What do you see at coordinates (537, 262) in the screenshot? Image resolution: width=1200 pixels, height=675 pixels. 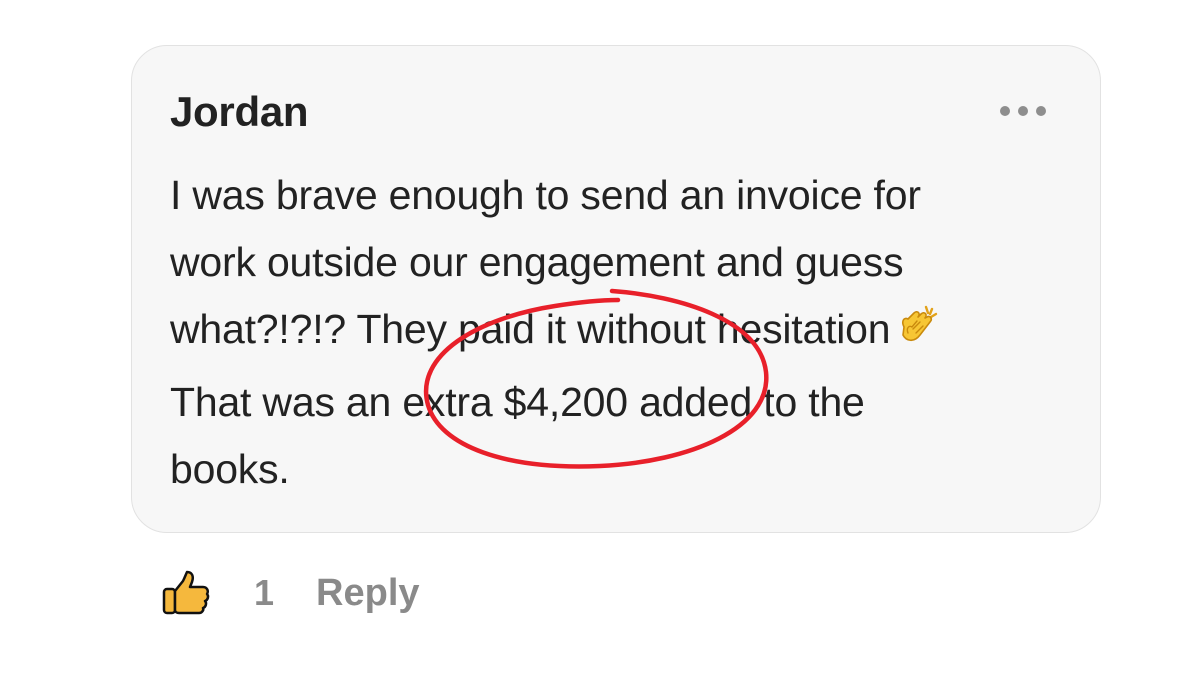 I see `comment-line-2: work outside our engagement and guess` at bounding box center [537, 262].